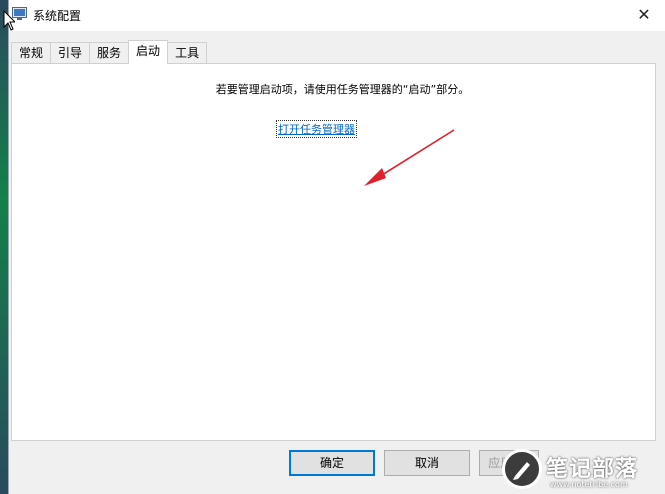  What do you see at coordinates (589, 484) in the screenshot?
I see `watermark-url: www.notetribe.com` at bounding box center [589, 484].